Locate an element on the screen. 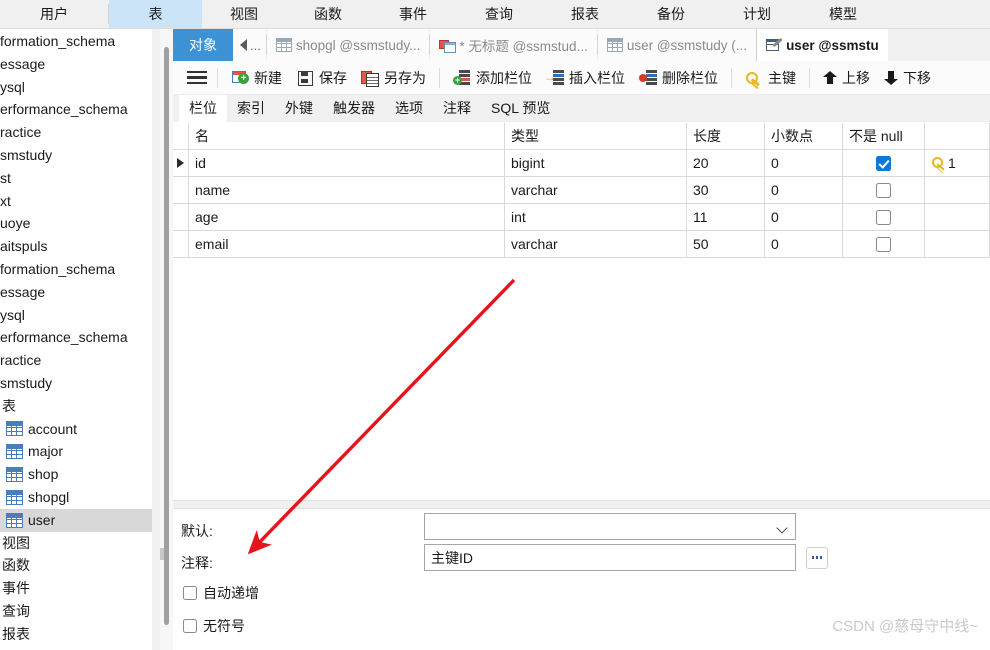 Image resolution: width=990 pixels, height=650 pixels. field-type-cell: int is located at coordinates (596, 217).